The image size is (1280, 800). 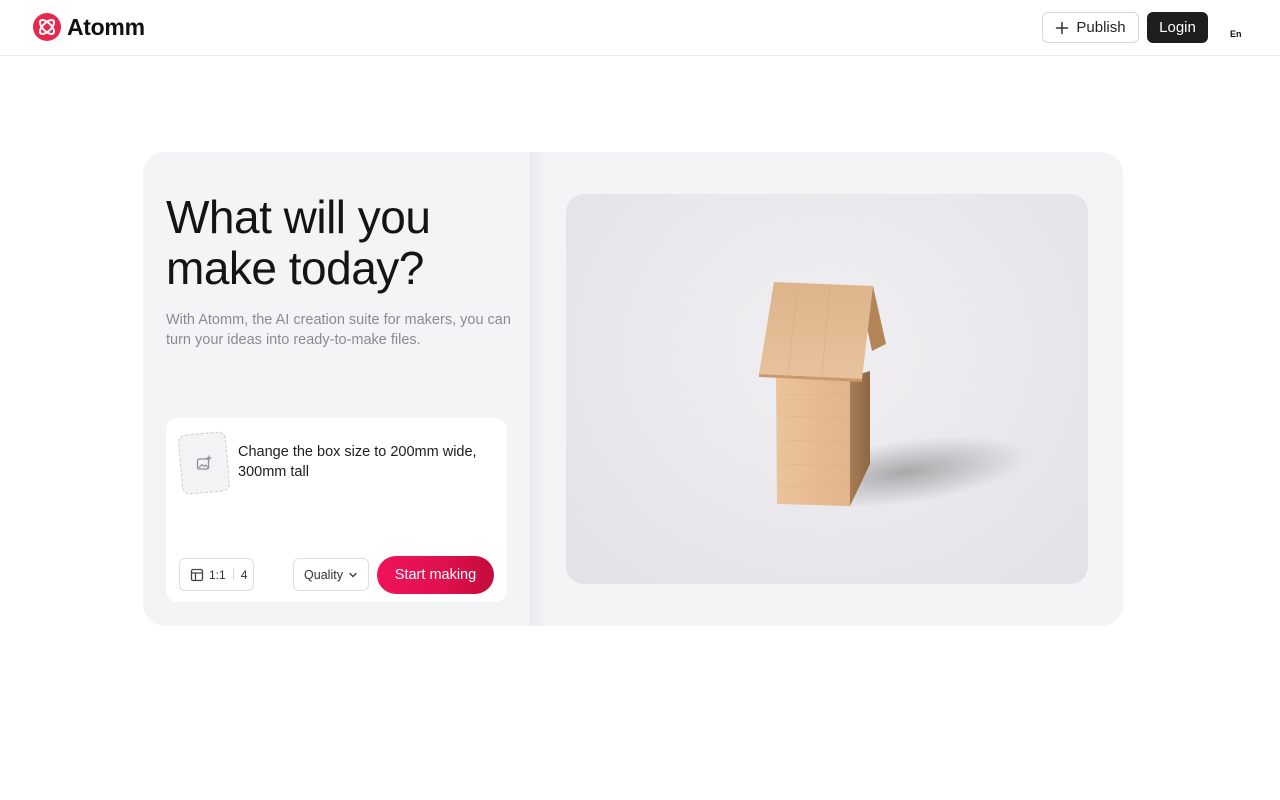 I want to click on publish-label: Publish, so click(x=1101, y=27).